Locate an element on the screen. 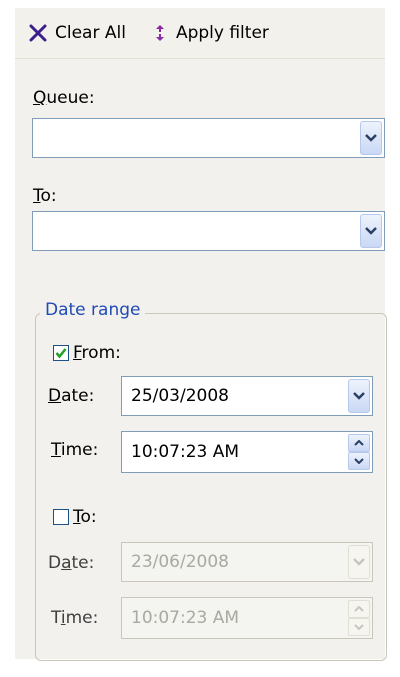  to-date-label: To: is located at coordinates (85, 517).